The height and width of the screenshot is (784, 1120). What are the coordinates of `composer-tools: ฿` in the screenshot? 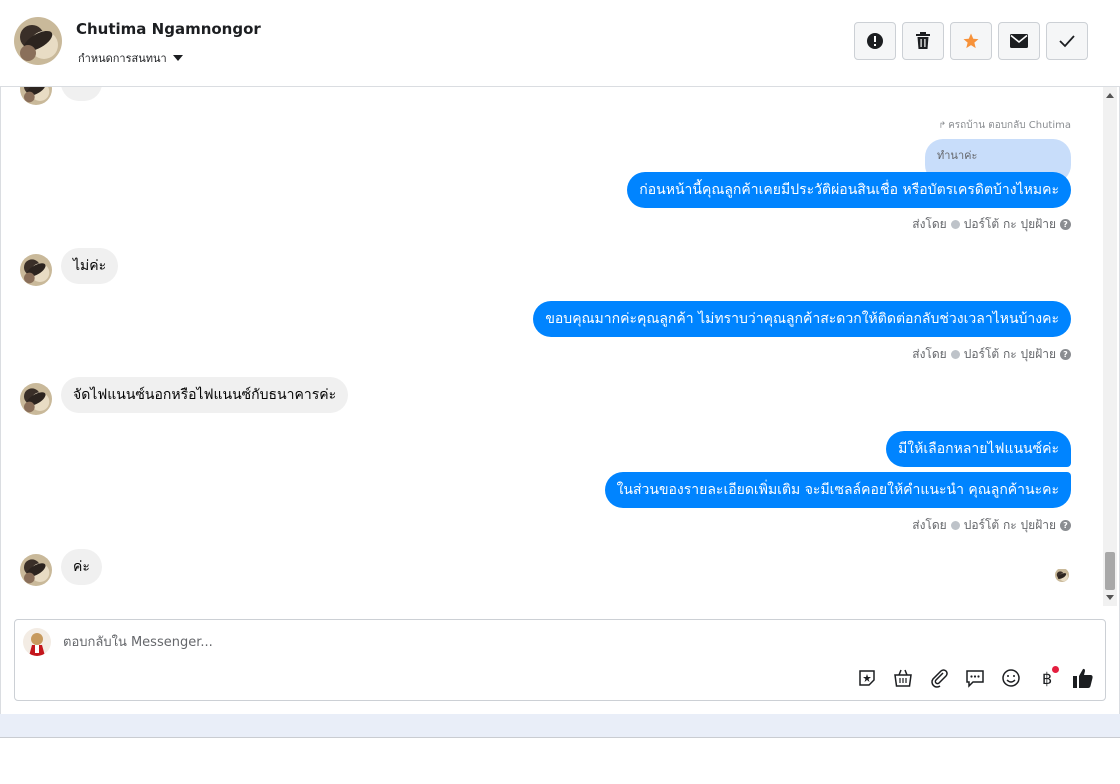 It's located at (975, 678).